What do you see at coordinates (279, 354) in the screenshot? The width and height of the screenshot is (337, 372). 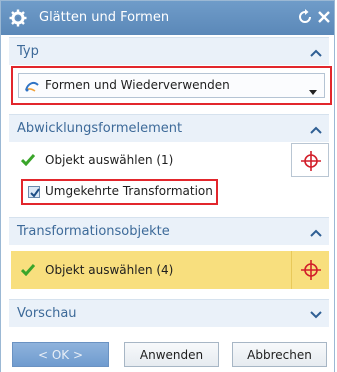 I see `cancel-button: Abbrechen` at bounding box center [279, 354].